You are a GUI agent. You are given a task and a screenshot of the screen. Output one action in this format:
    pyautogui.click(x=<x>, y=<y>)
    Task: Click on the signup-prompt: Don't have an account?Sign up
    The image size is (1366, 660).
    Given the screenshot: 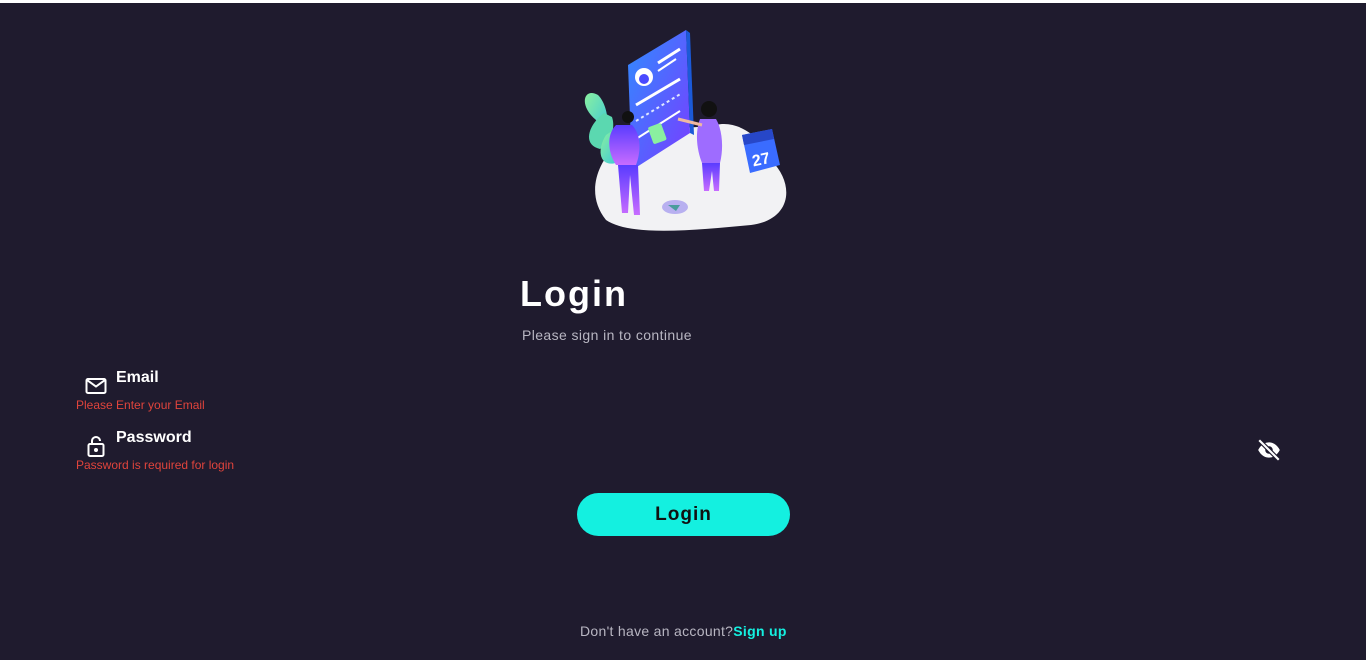 What is the action you would take?
    pyautogui.click(x=683, y=631)
    